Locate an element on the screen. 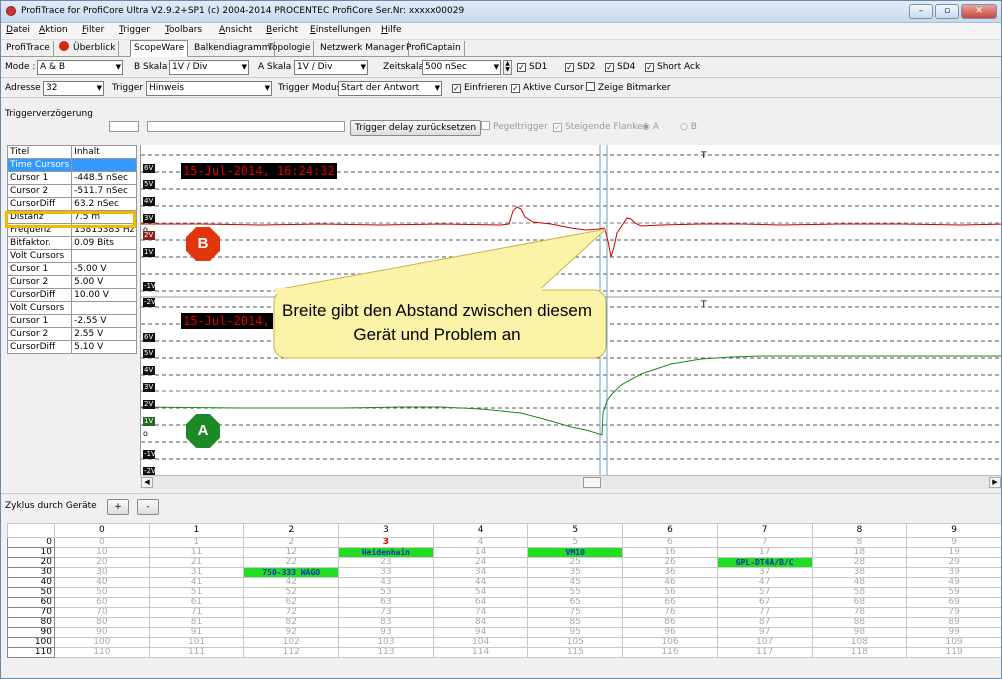 The height and width of the screenshot is (679, 1002). address-cell: 29 is located at coordinates (953, 562).